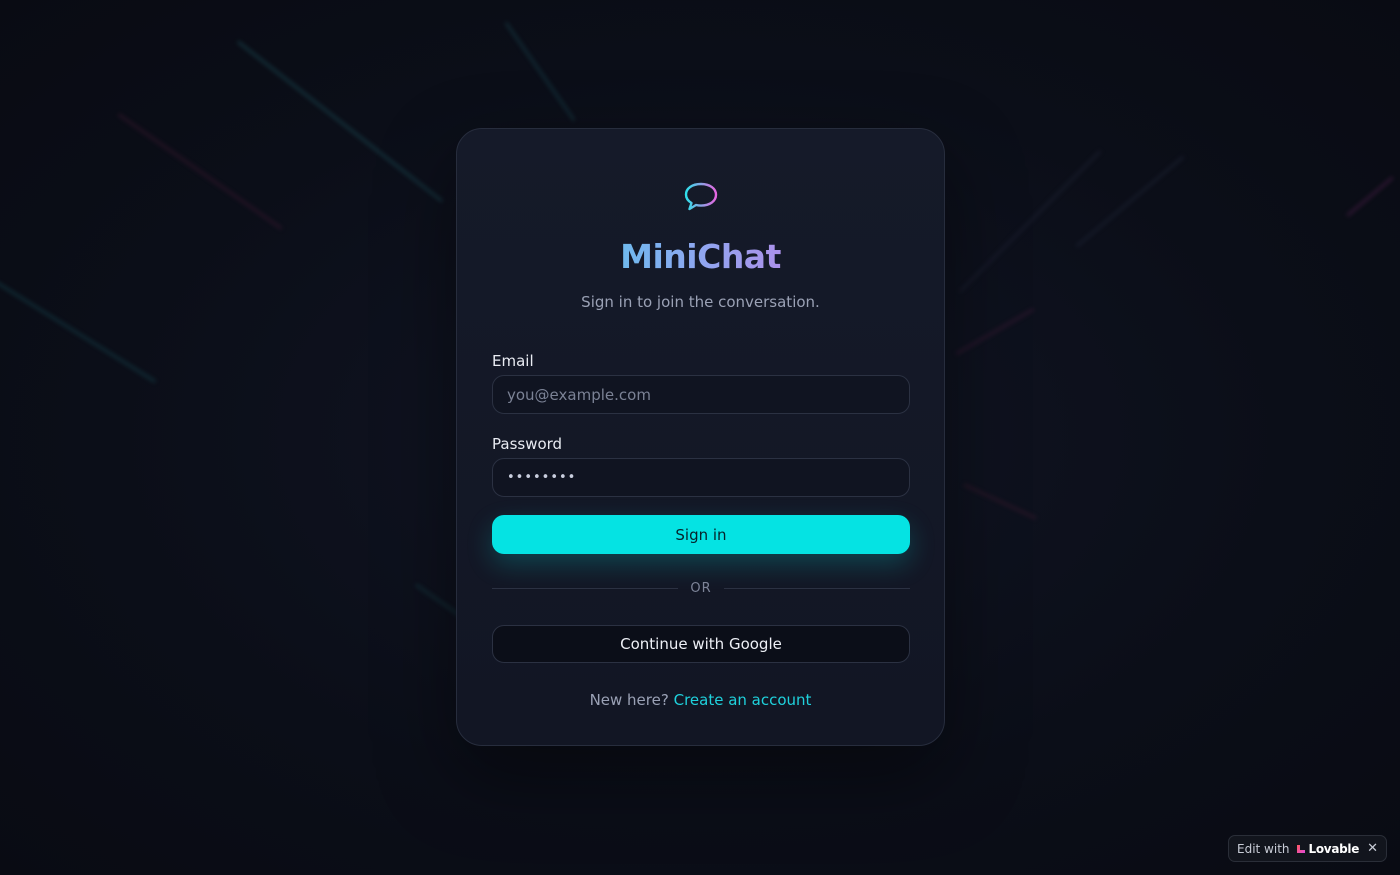 The width and height of the screenshot is (1400, 875). I want to click on google-signin-button: Continue with Google, so click(701, 644).